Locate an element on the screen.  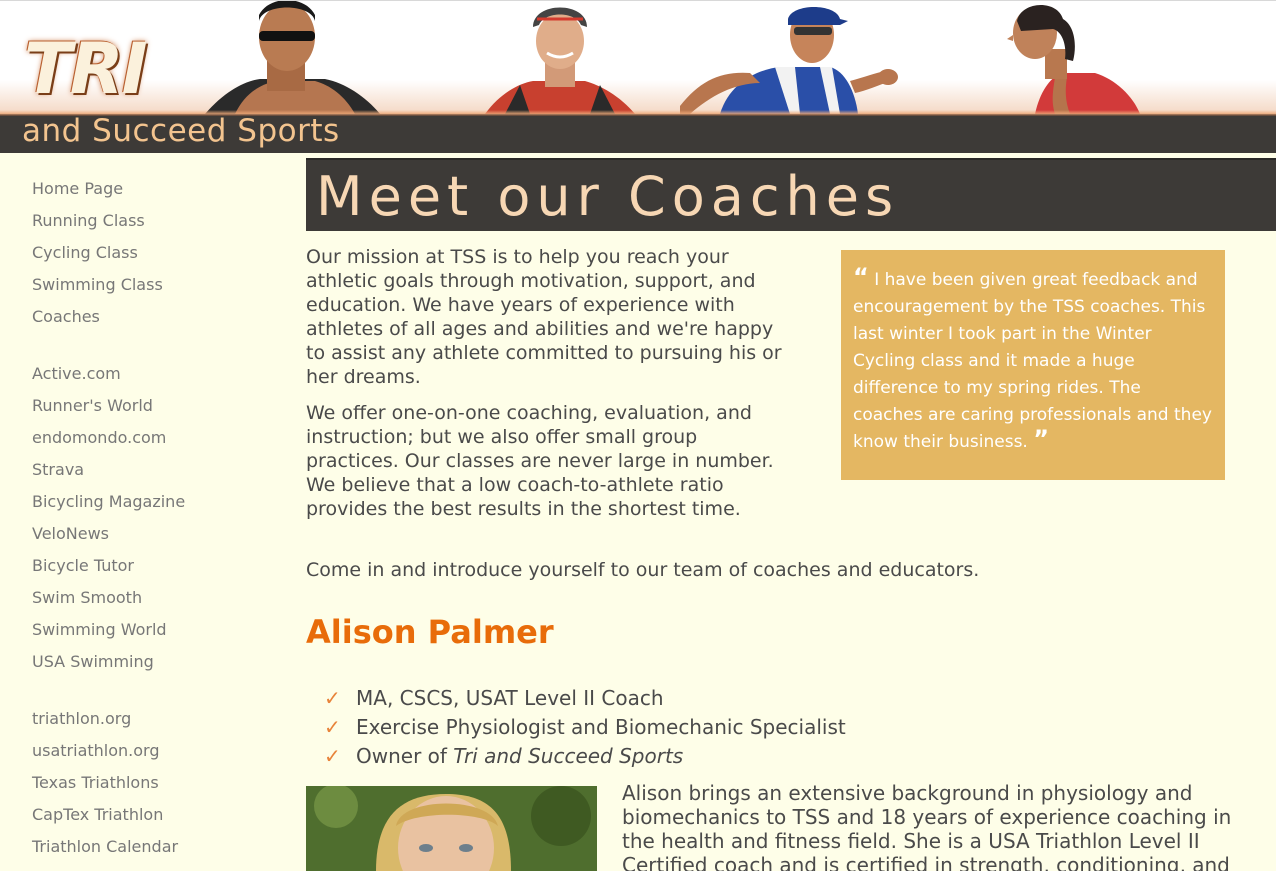
sidebar-link: Home Page is located at coordinates (77, 188).